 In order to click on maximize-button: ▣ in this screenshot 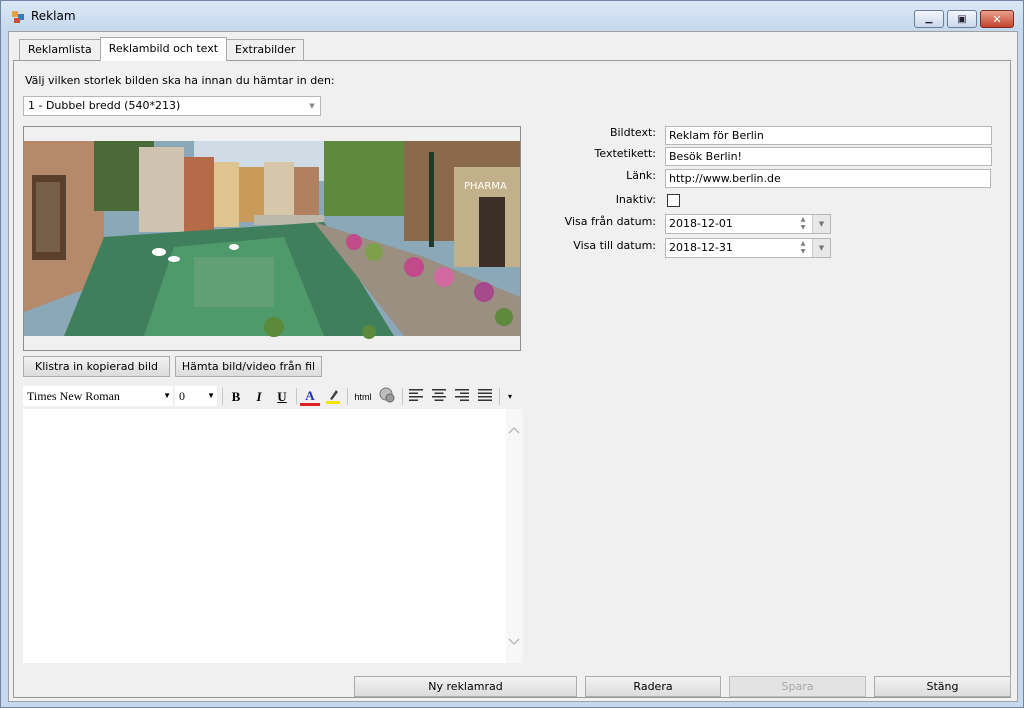, I will do `click(962, 19)`.